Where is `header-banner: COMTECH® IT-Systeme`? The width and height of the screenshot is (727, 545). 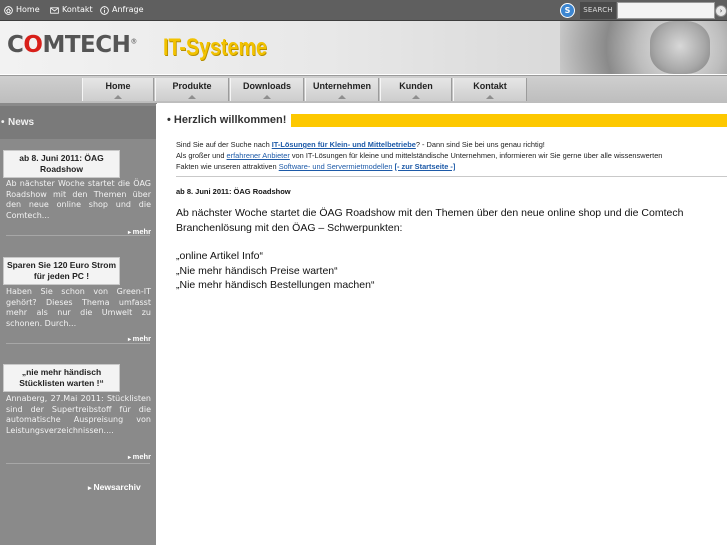 header-banner: COMTECH® IT-Systeme is located at coordinates (363, 47).